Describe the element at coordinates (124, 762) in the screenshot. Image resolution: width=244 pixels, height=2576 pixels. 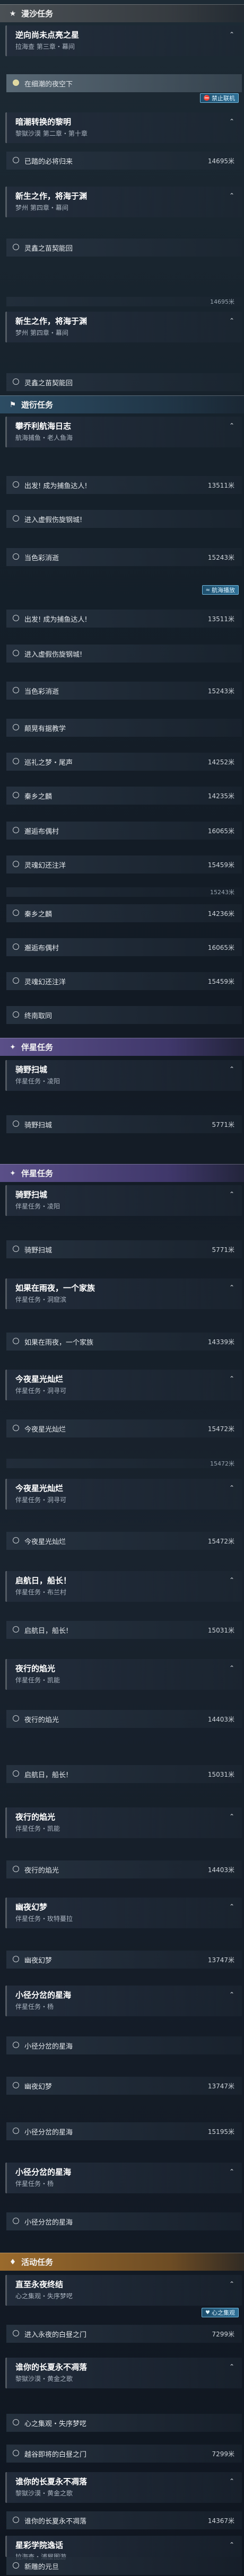
I see `objective-row: 巡礼之梦・尾声 14252米` at that location.